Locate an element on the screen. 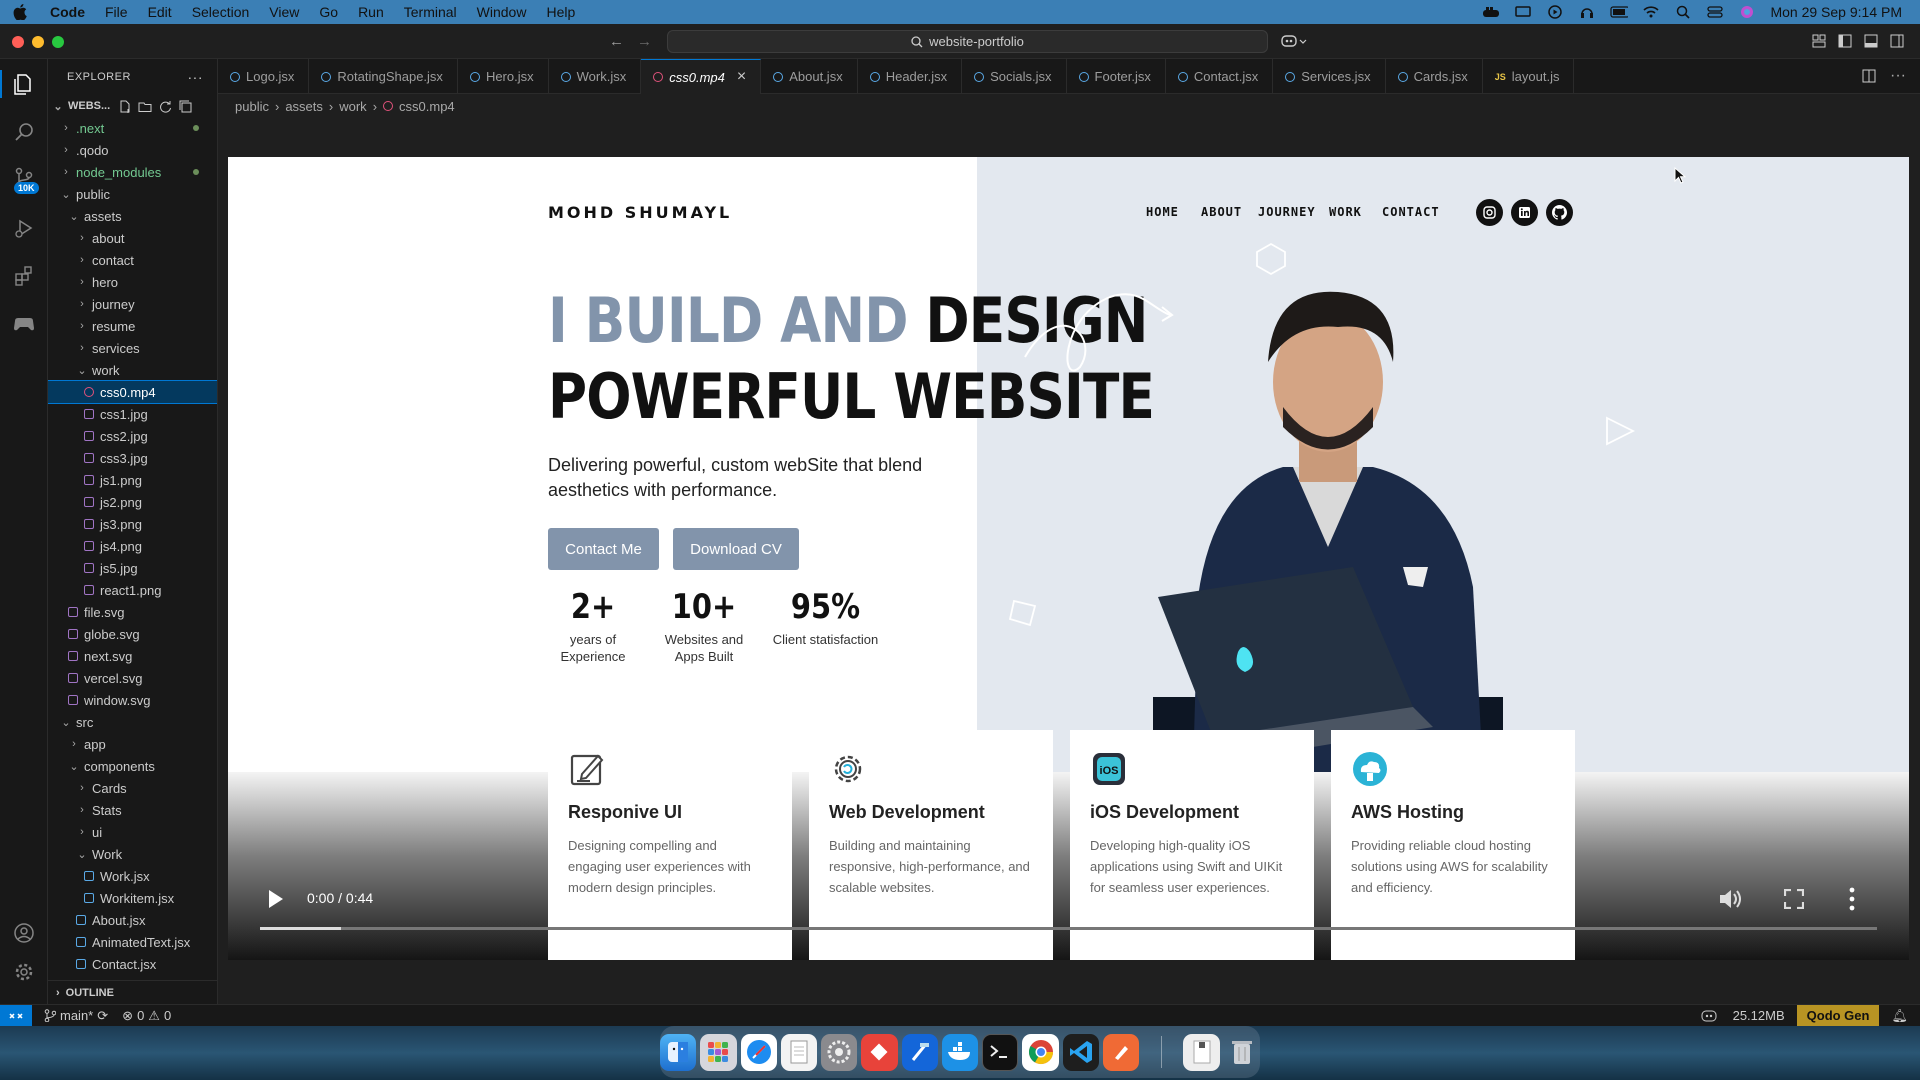  tree-file-work-jsx: Work.jsx is located at coordinates (132, 876).